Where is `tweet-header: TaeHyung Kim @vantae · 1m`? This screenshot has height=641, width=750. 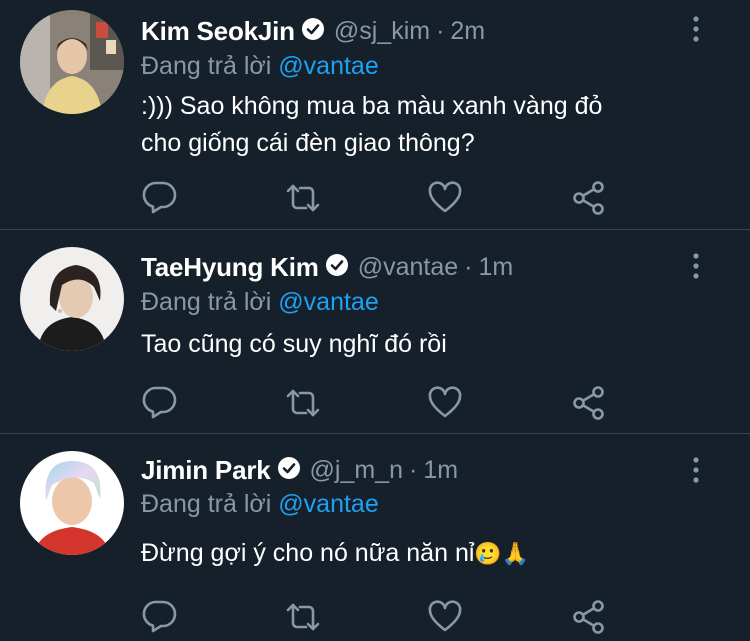
tweet-header: TaeHyung Kim @vantae · 1m is located at coordinates (327, 267).